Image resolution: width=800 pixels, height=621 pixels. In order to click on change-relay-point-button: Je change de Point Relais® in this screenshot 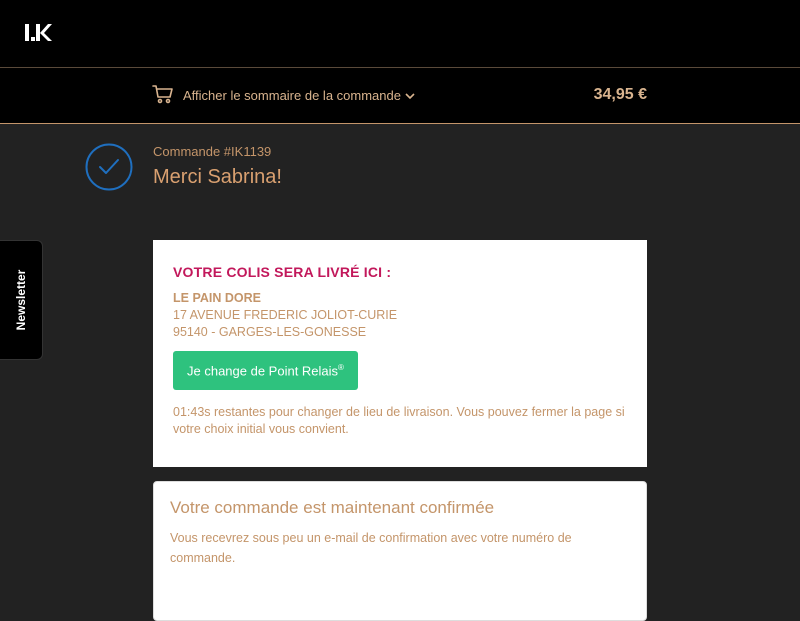, I will do `click(265, 371)`.